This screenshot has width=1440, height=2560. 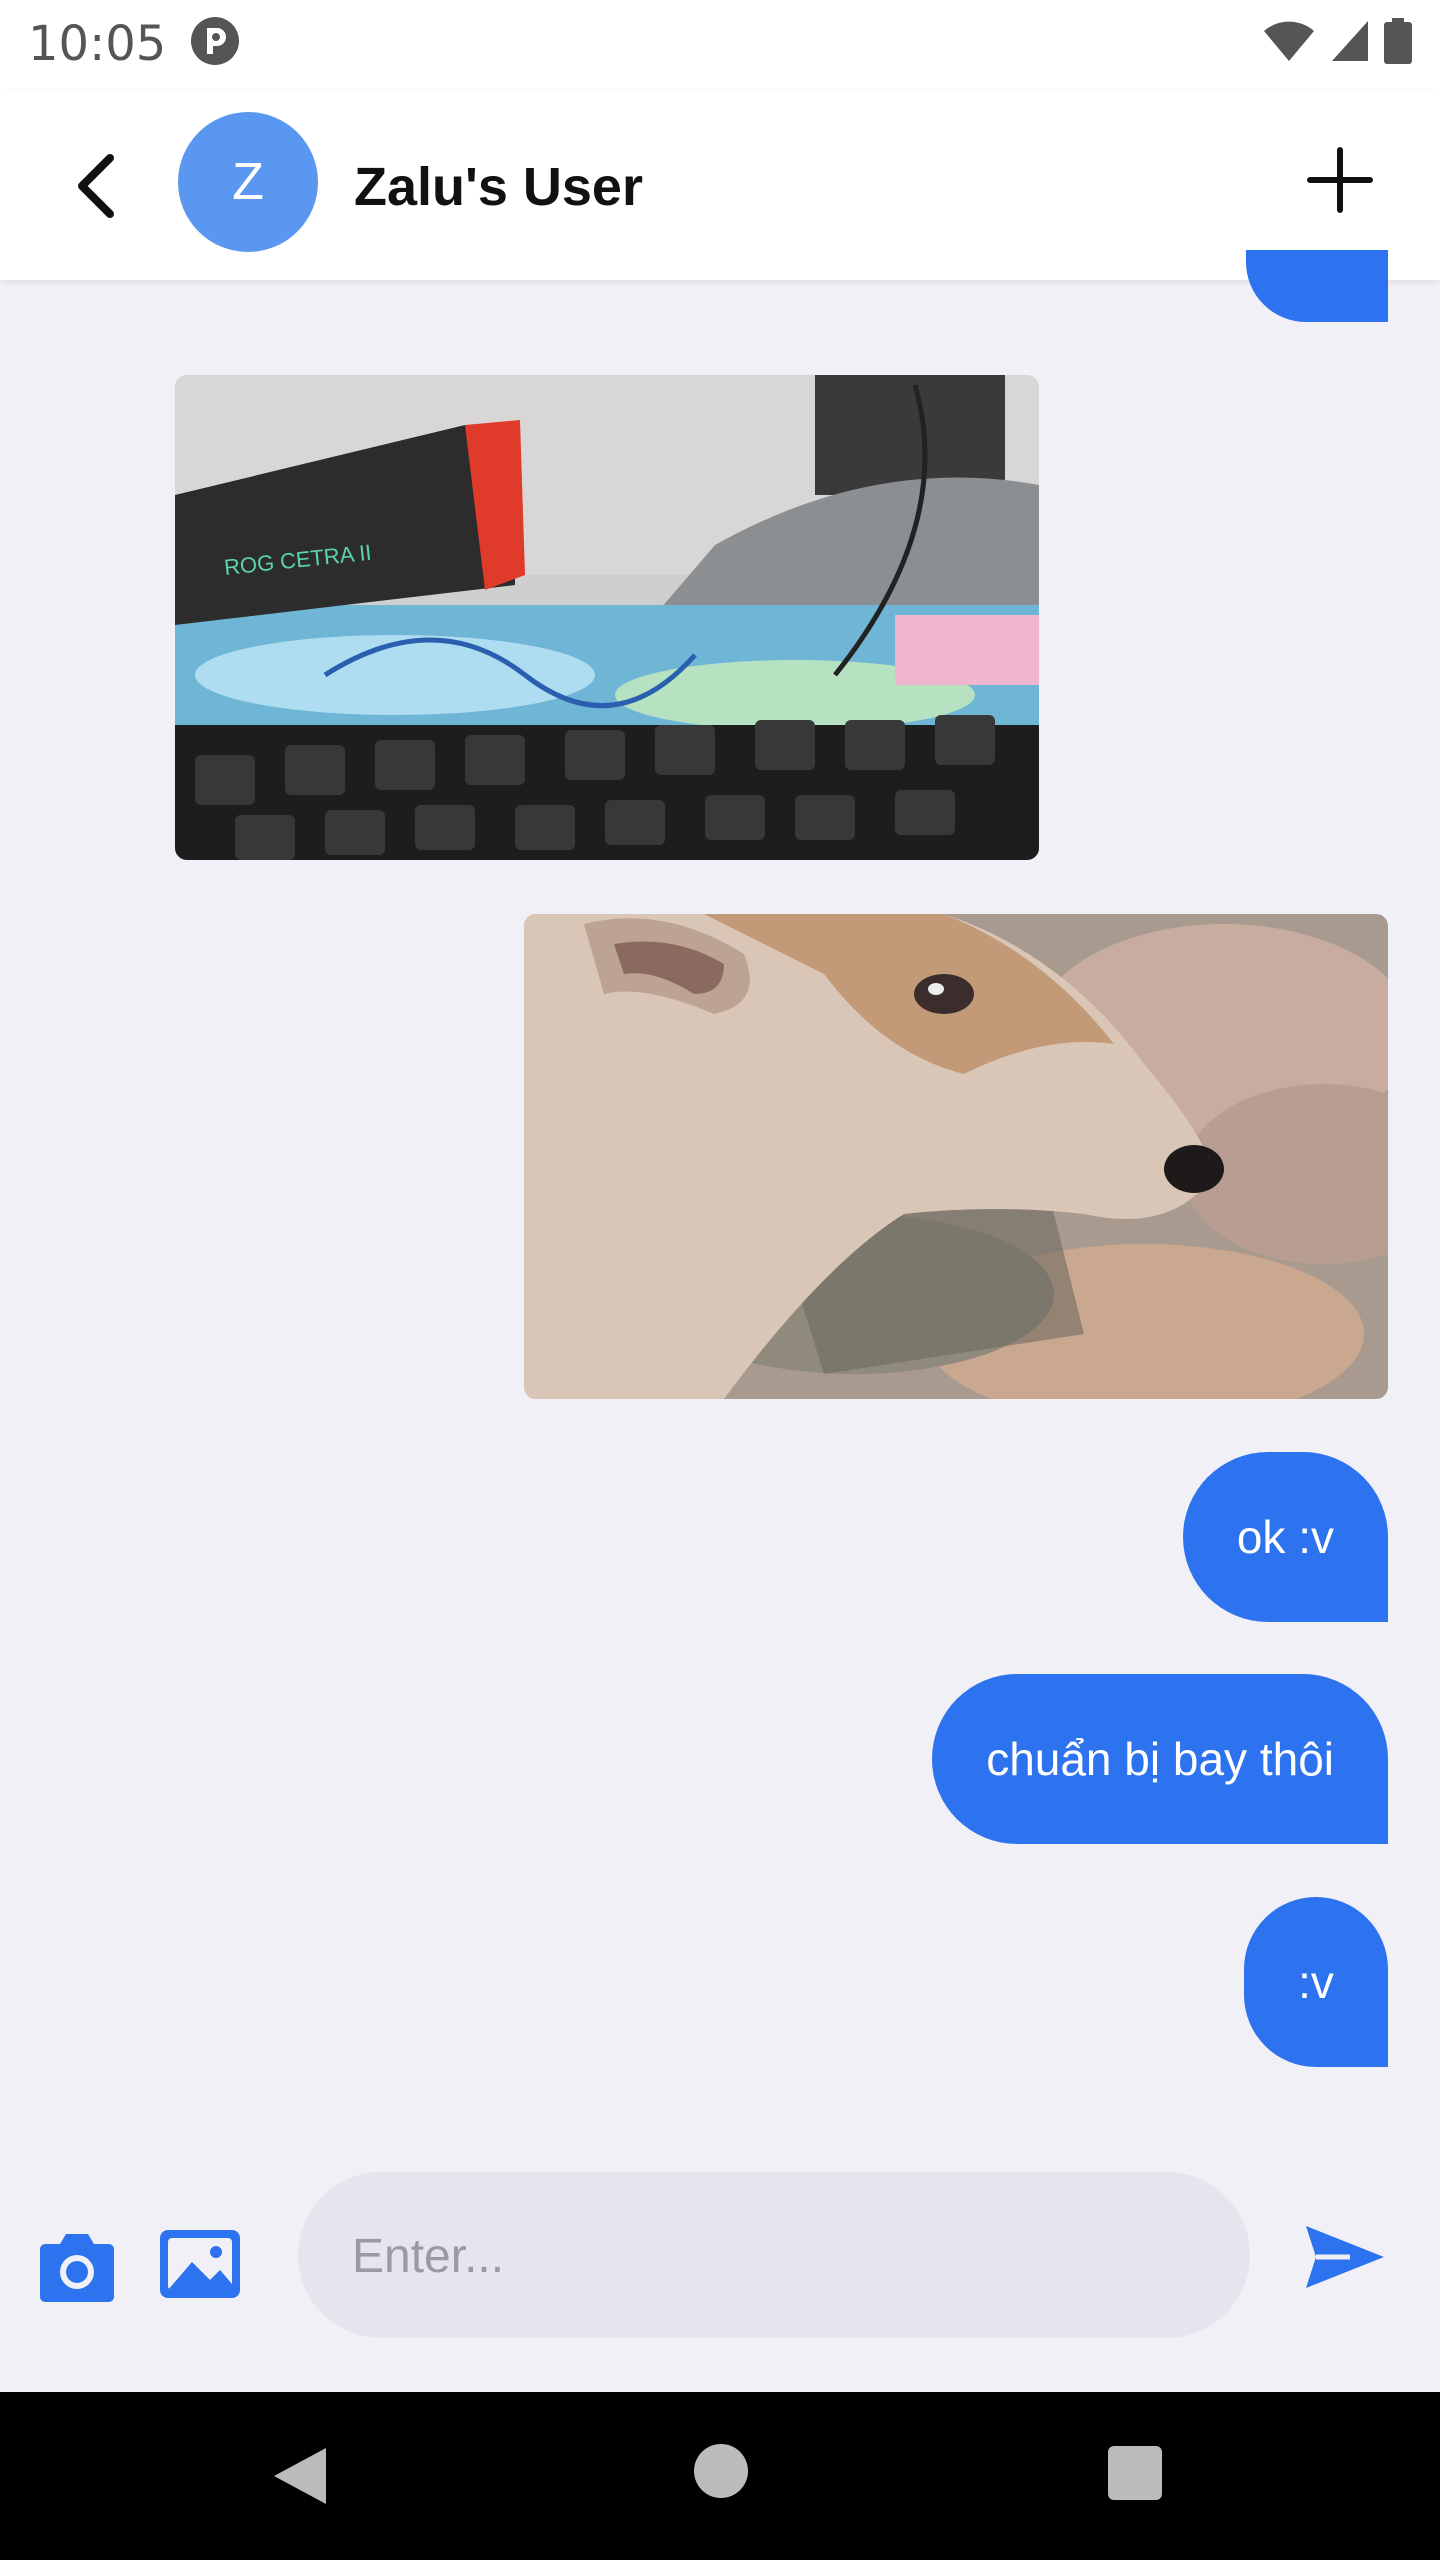 I want to click on status-icons, so click(x=1337, y=41).